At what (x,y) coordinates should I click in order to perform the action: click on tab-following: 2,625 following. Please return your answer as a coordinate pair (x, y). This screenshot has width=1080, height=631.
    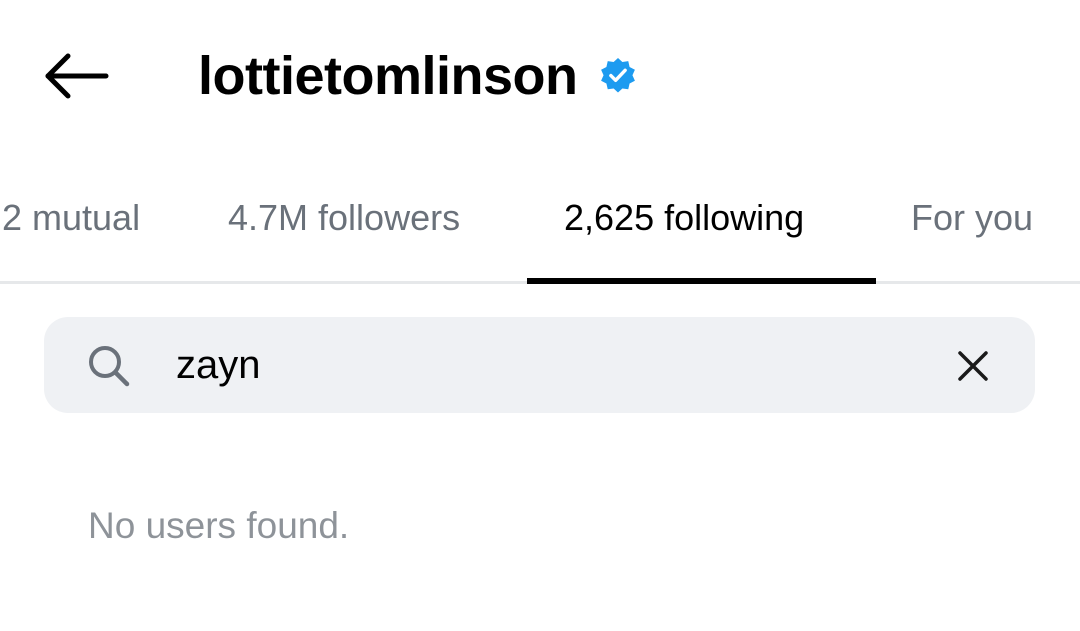
    Looking at the image, I should click on (684, 227).